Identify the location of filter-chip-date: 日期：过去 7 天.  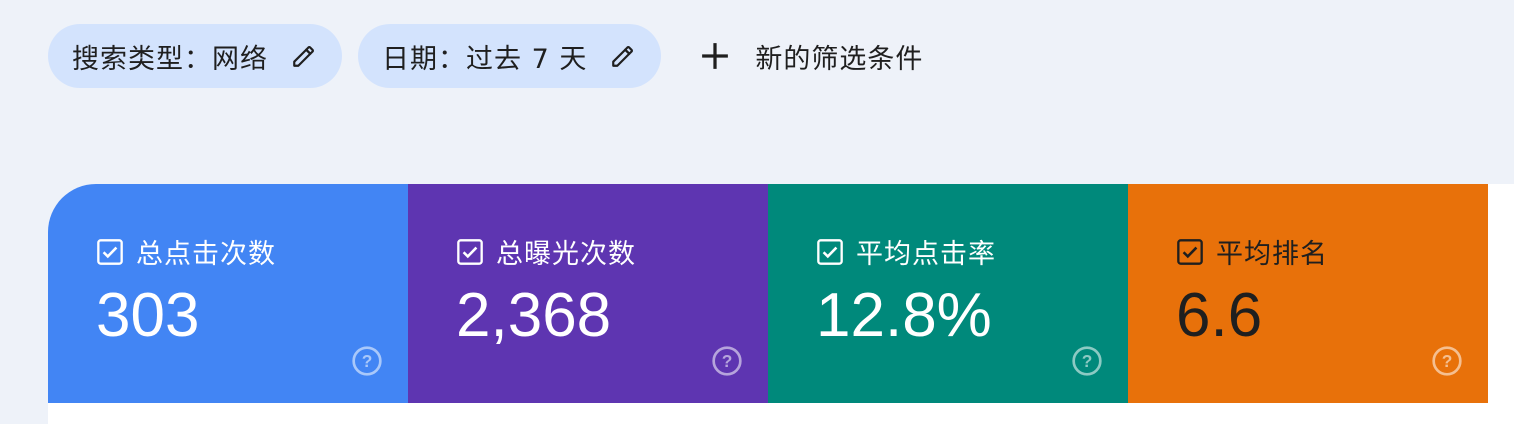
(510, 56).